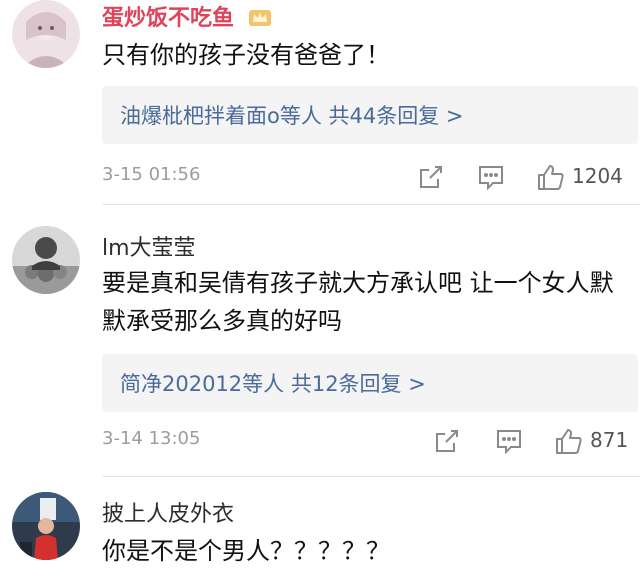 The height and width of the screenshot is (583, 640). I want to click on username: 披上人皮外衣, so click(168, 512).